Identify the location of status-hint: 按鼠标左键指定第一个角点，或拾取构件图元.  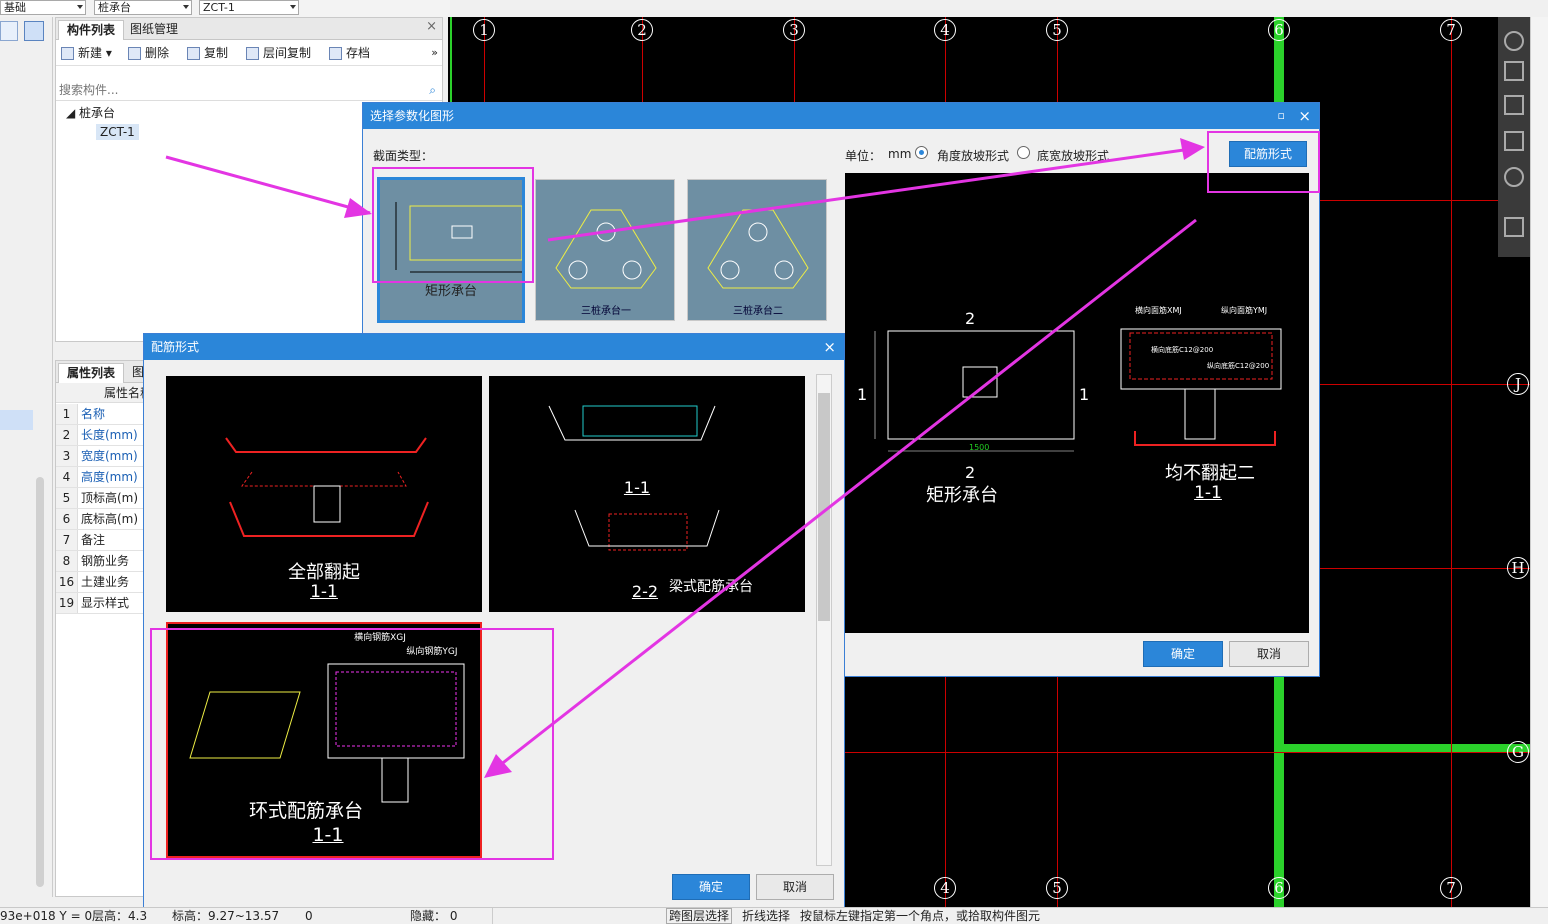
(920, 916).